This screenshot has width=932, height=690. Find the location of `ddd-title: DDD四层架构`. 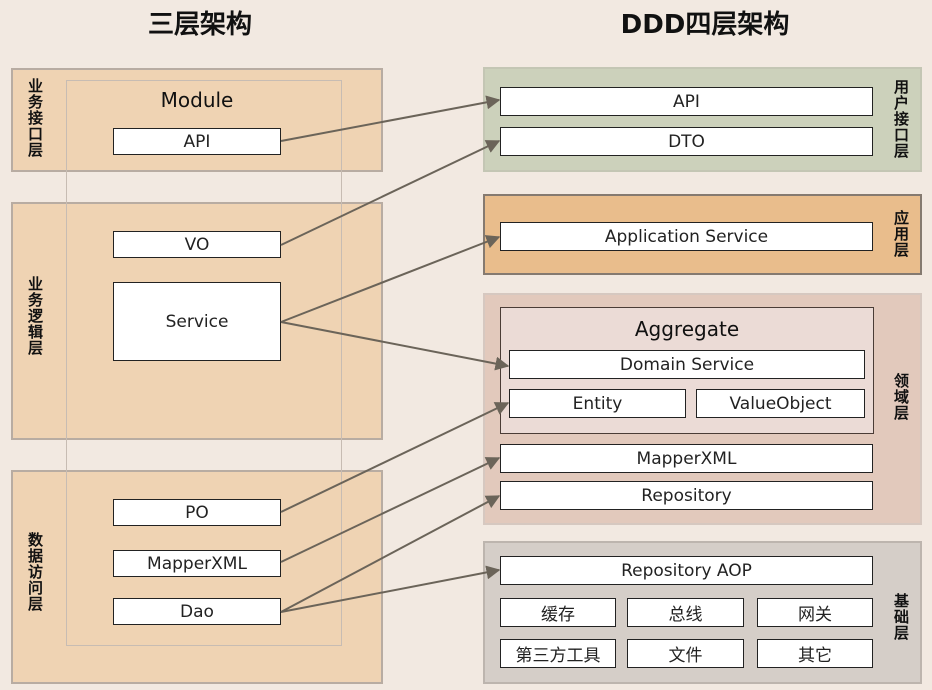

ddd-title: DDD四层架构 is located at coordinates (705, 25).